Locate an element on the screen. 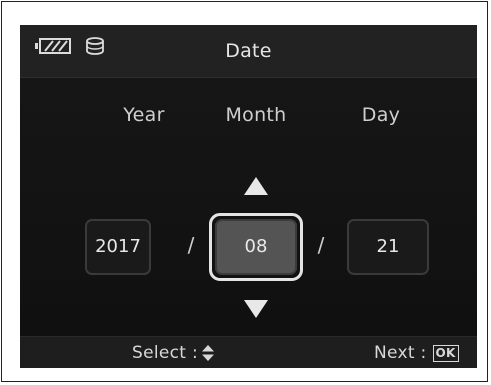 This screenshot has width=491, height=385. select-hint-label: Select : is located at coordinates (165, 353).